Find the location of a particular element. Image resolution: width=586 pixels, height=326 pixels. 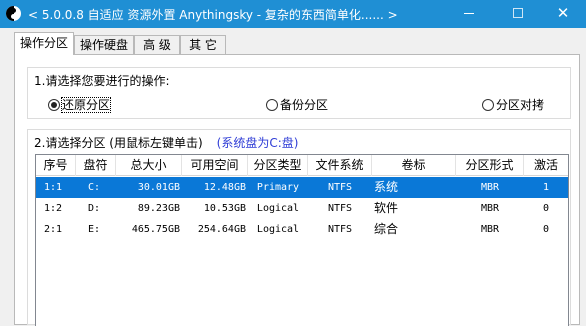

cell-ptype: Primary is located at coordinates (278, 187).